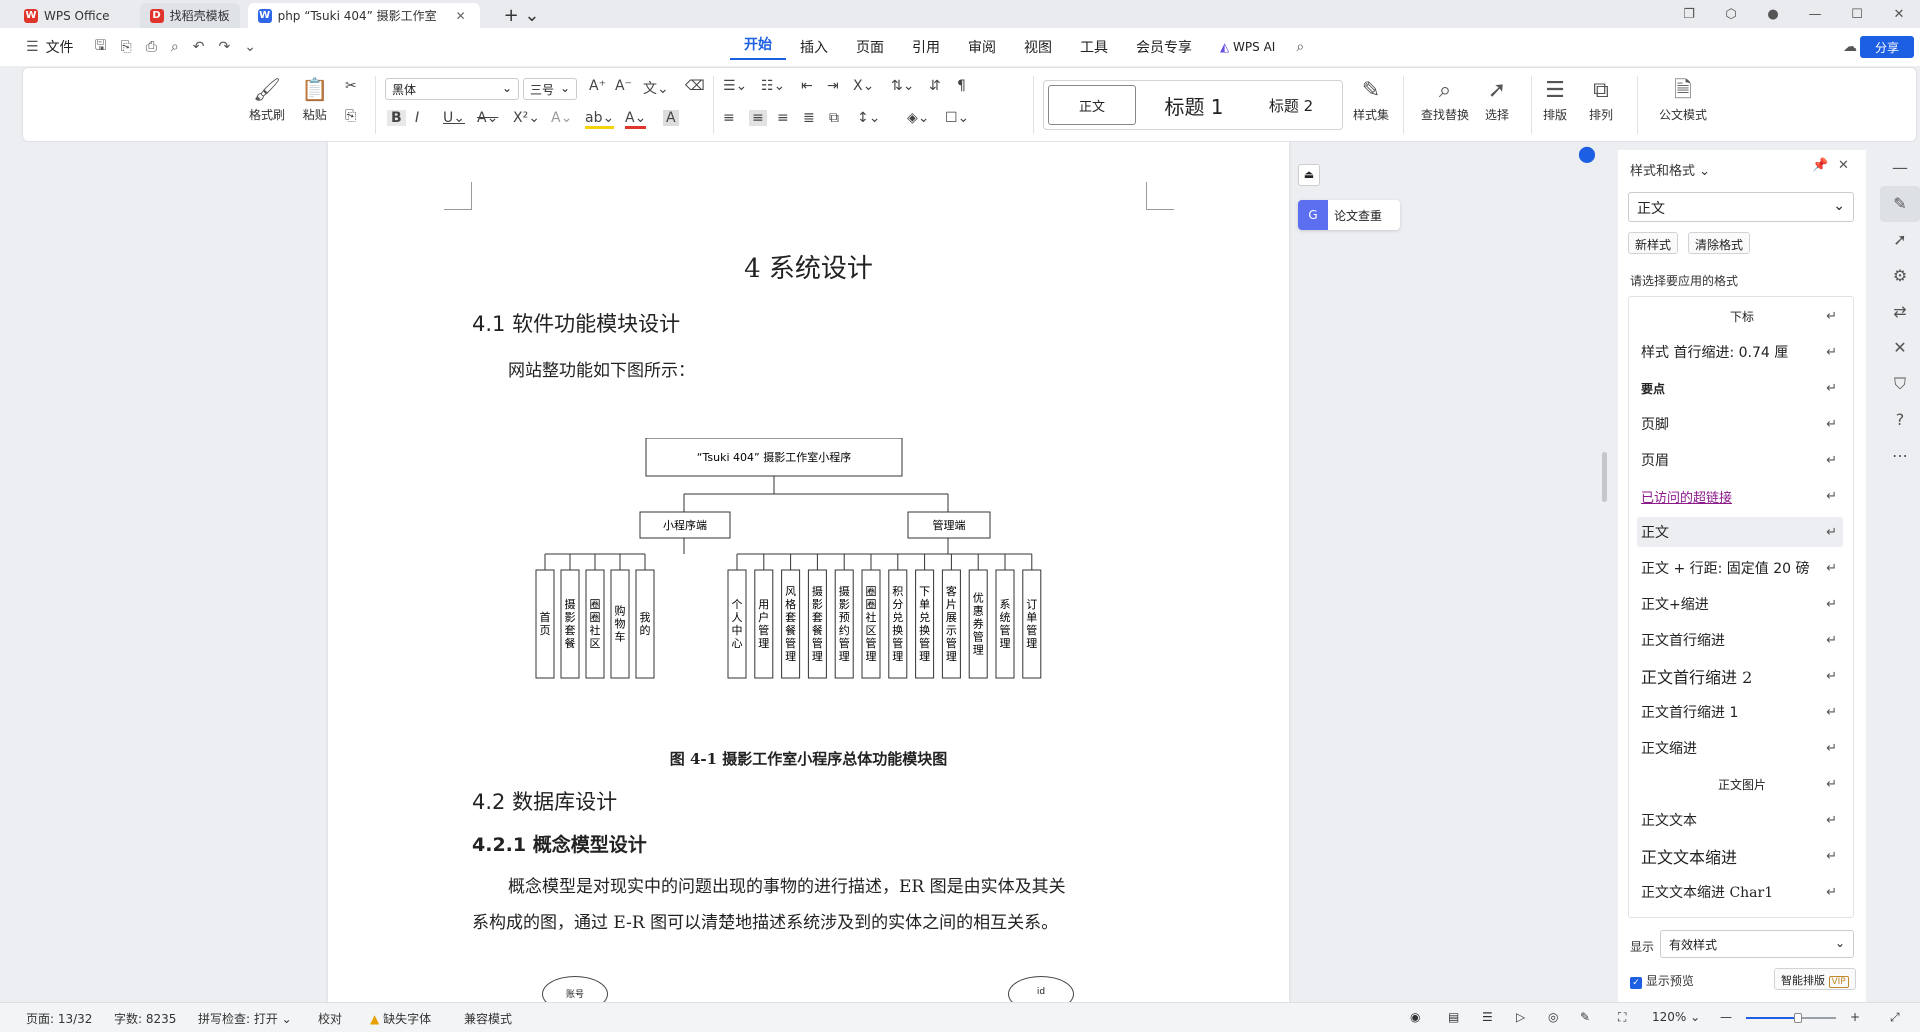 Image resolution: width=1920 pixels, height=1032 pixels. Describe the element at coordinates (1850, 47) in the screenshot. I see `cloud-icon: ☁` at that location.